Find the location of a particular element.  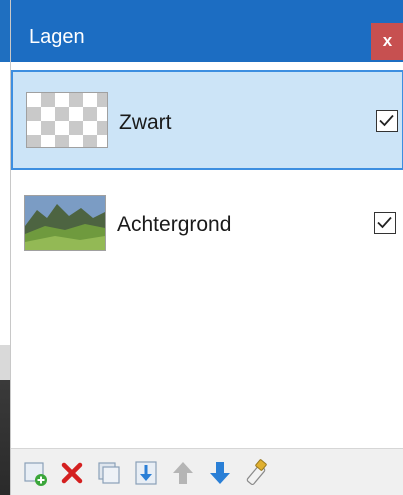

move-layer-up-icon is located at coordinates (183, 473).